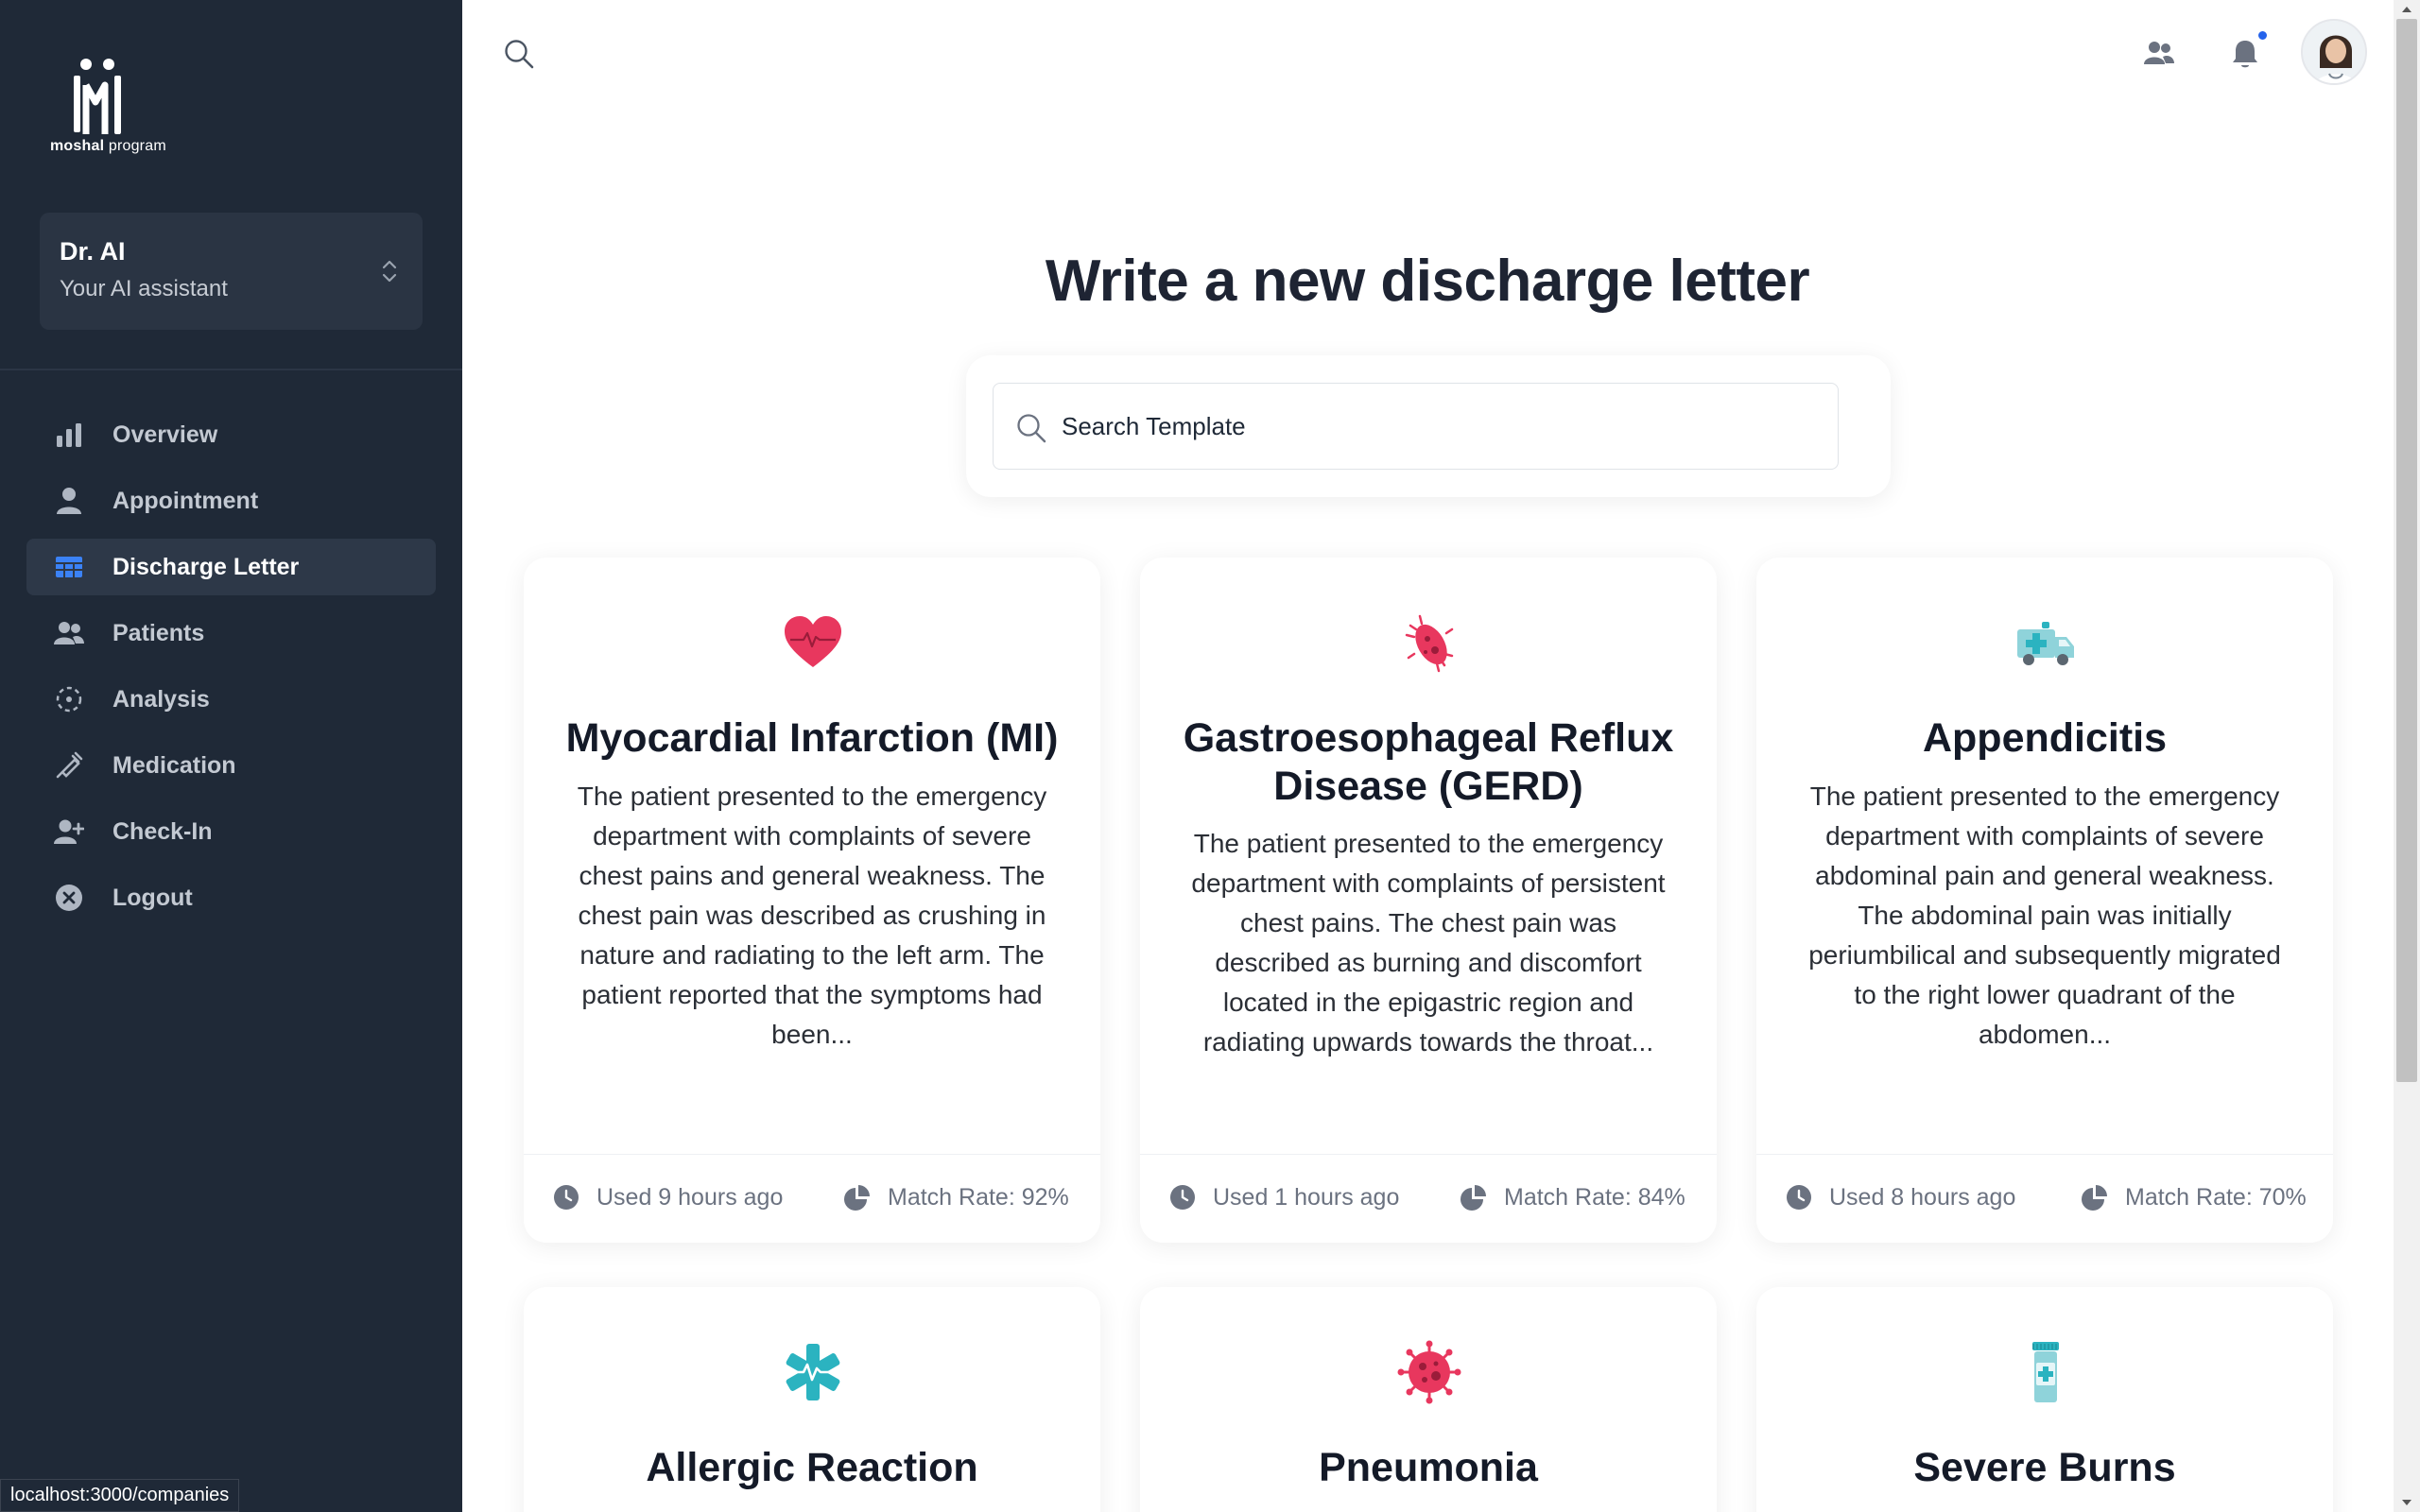 The width and height of the screenshot is (2420, 1512). Describe the element at coordinates (165, 434) in the screenshot. I see `nav-item-label: Overview` at that location.